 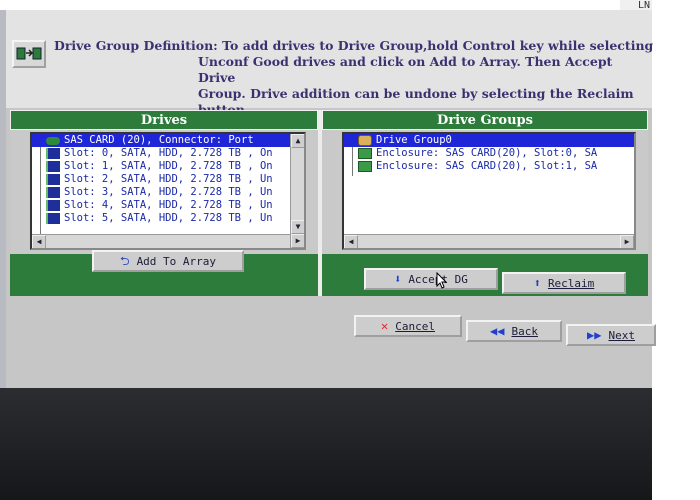 I want to click on list-item-label: Drive Group0, so click(x=414, y=140).